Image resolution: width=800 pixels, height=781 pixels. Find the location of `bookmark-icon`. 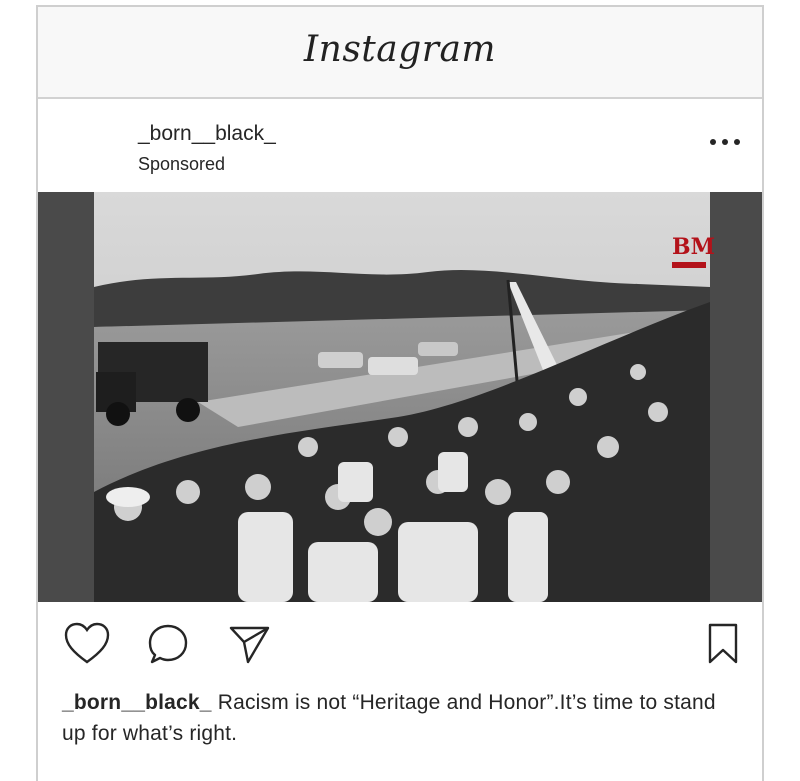

bookmark-icon is located at coordinates (723, 644).